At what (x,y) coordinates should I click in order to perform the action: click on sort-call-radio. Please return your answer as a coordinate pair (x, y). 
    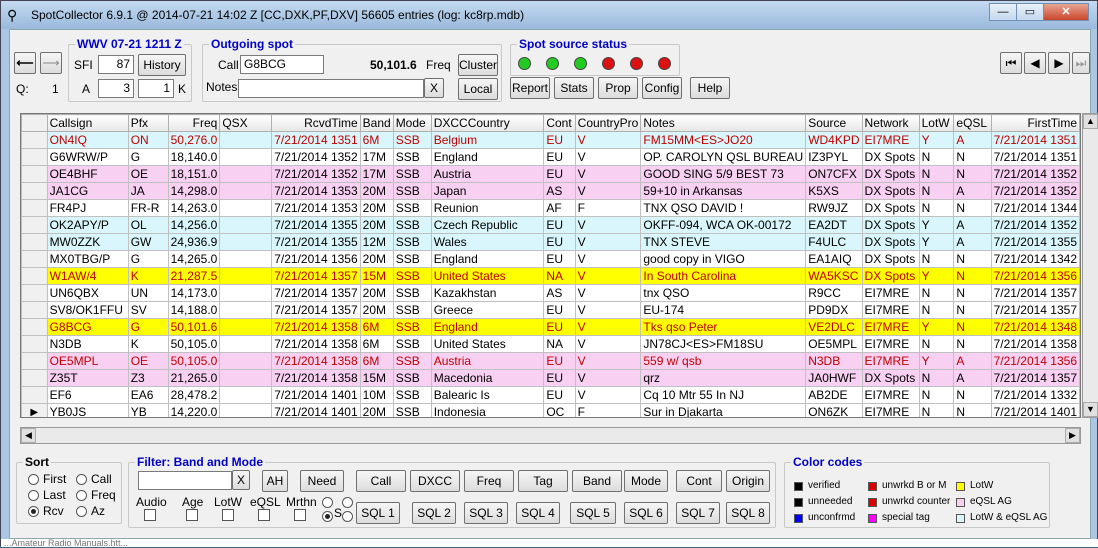
    Looking at the image, I should click on (81, 479).